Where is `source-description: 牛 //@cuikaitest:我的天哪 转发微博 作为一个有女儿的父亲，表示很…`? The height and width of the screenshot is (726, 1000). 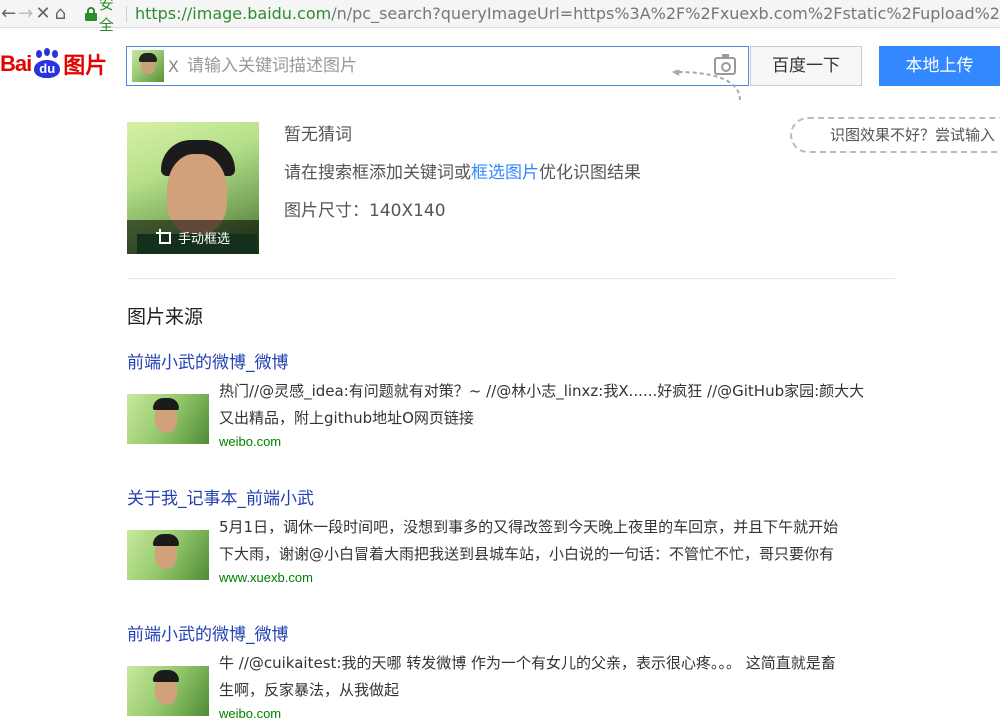
source-description: 牛 //@cuikaitest:我的天哪 转发微博 作为一个有女儿的父亲，表示很… is located at coordinates (564, 677).